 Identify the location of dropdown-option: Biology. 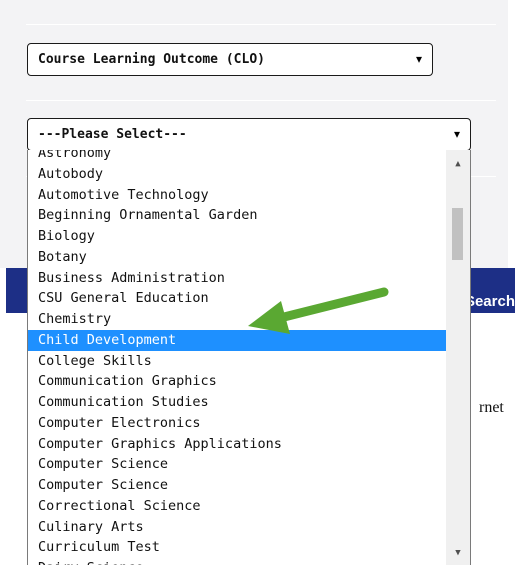
(237, 236).